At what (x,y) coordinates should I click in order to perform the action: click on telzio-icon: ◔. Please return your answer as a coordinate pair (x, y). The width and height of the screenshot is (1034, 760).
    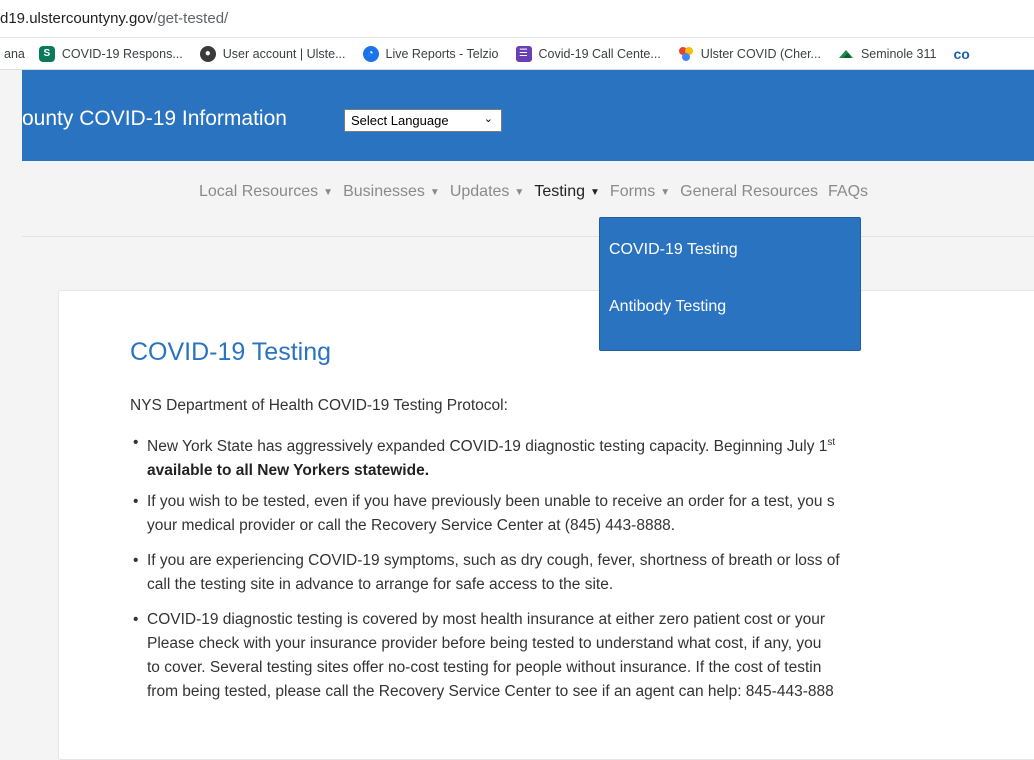
    Looking at the image, I should click on (370, 53).